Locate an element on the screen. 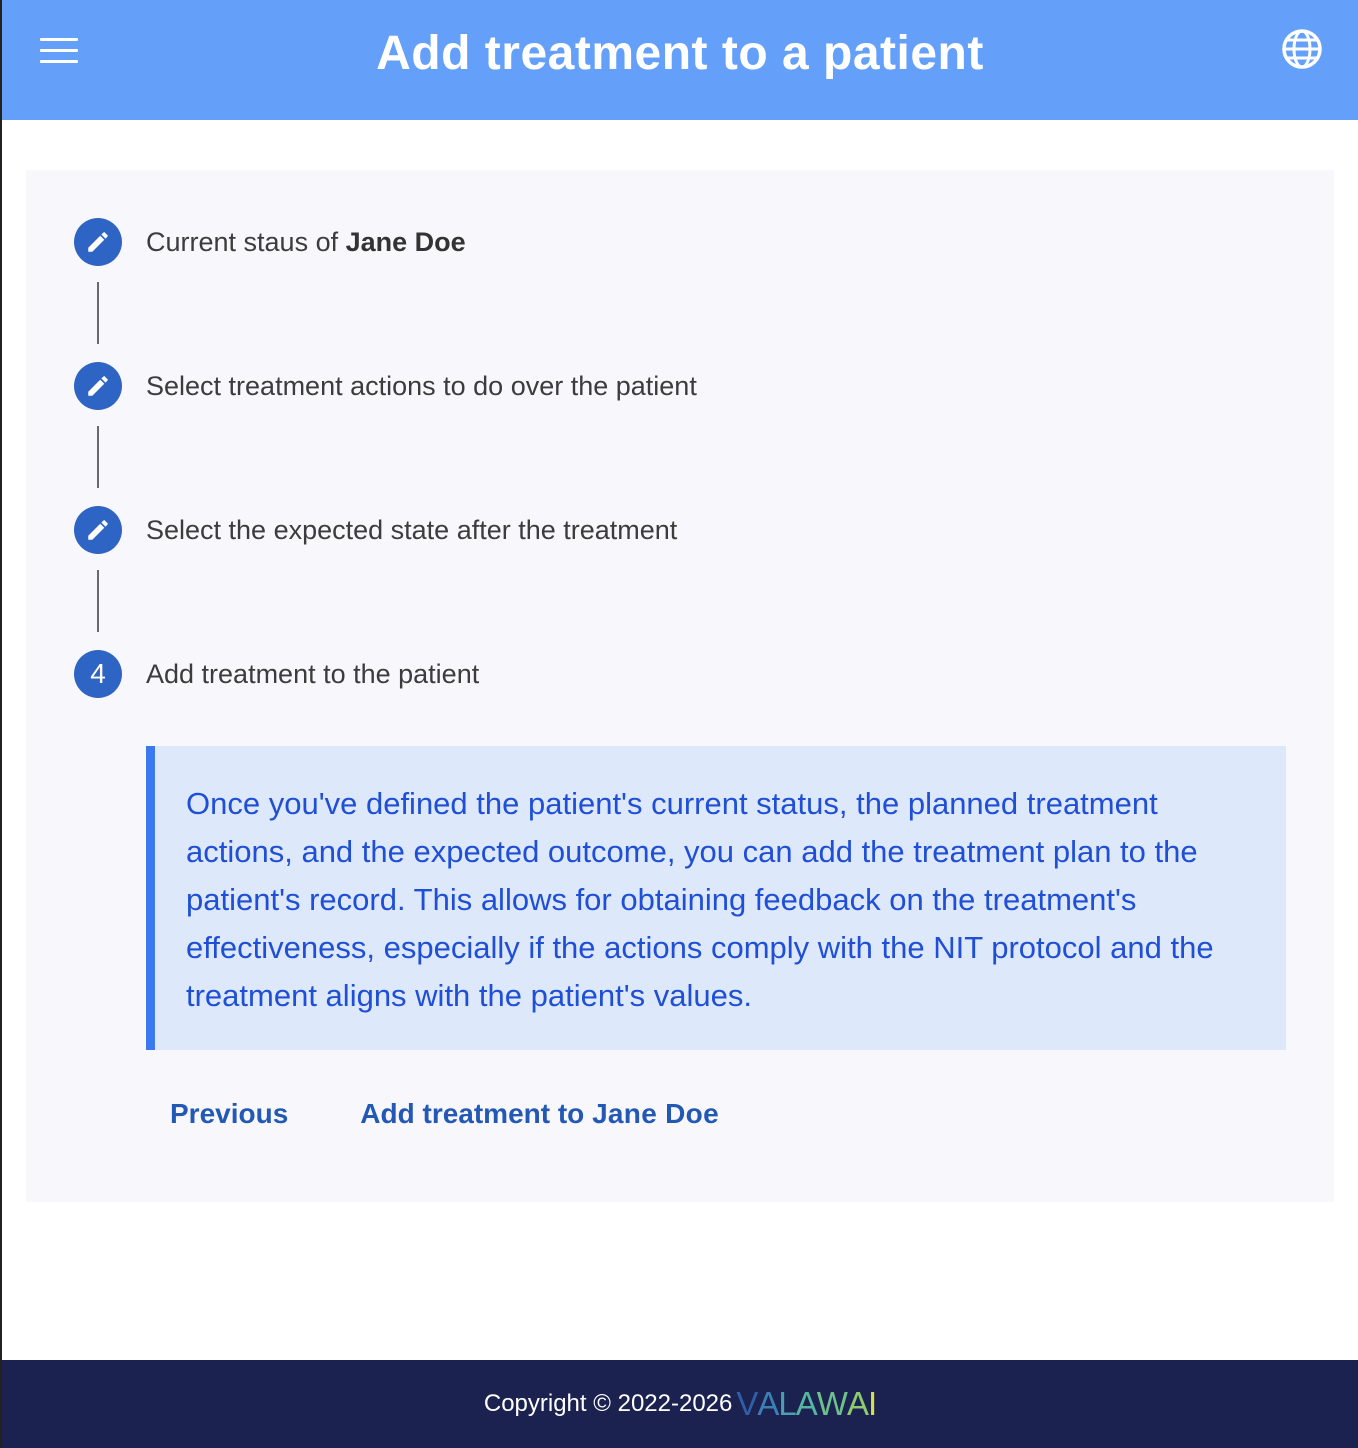 The width and height of the screenshot is (1358, 1448). step-add-treatment: 4 Add treatment to the patient is located at coordinates (276, 674).